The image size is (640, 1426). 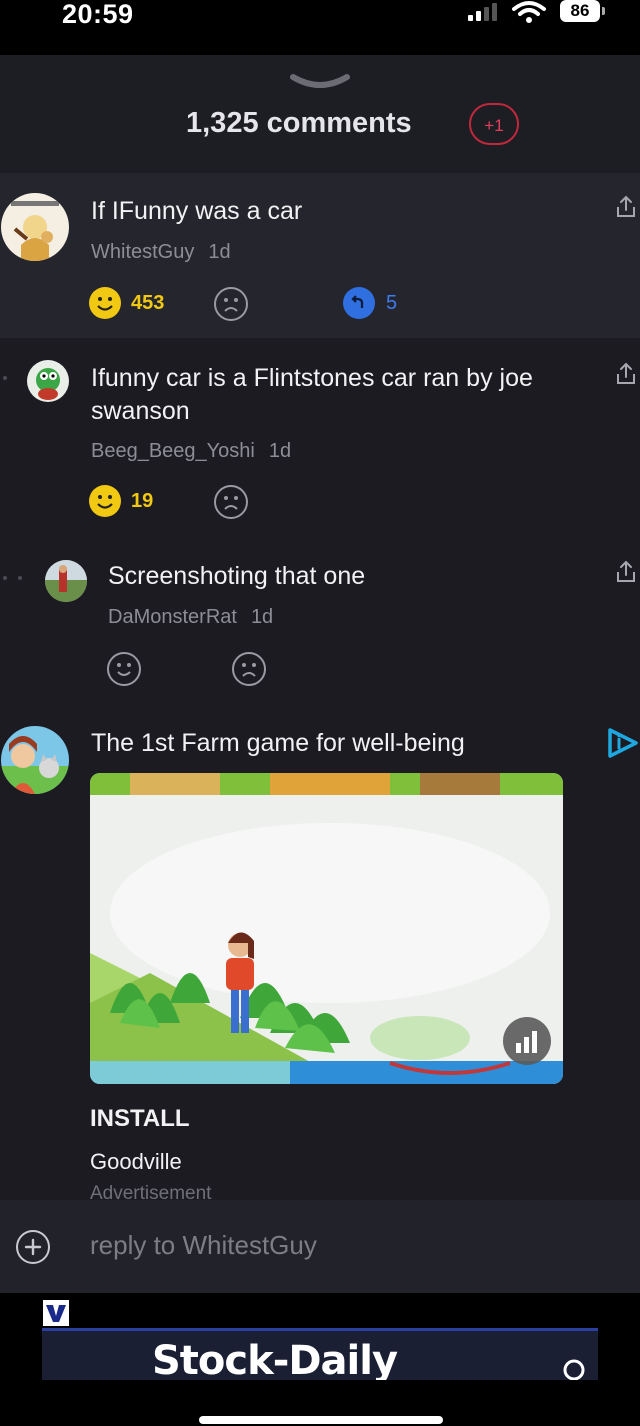 What do you see at coordinates (33, 1247) in the screenshot?
I see `add-icon` at bounding box center [33, 1247].